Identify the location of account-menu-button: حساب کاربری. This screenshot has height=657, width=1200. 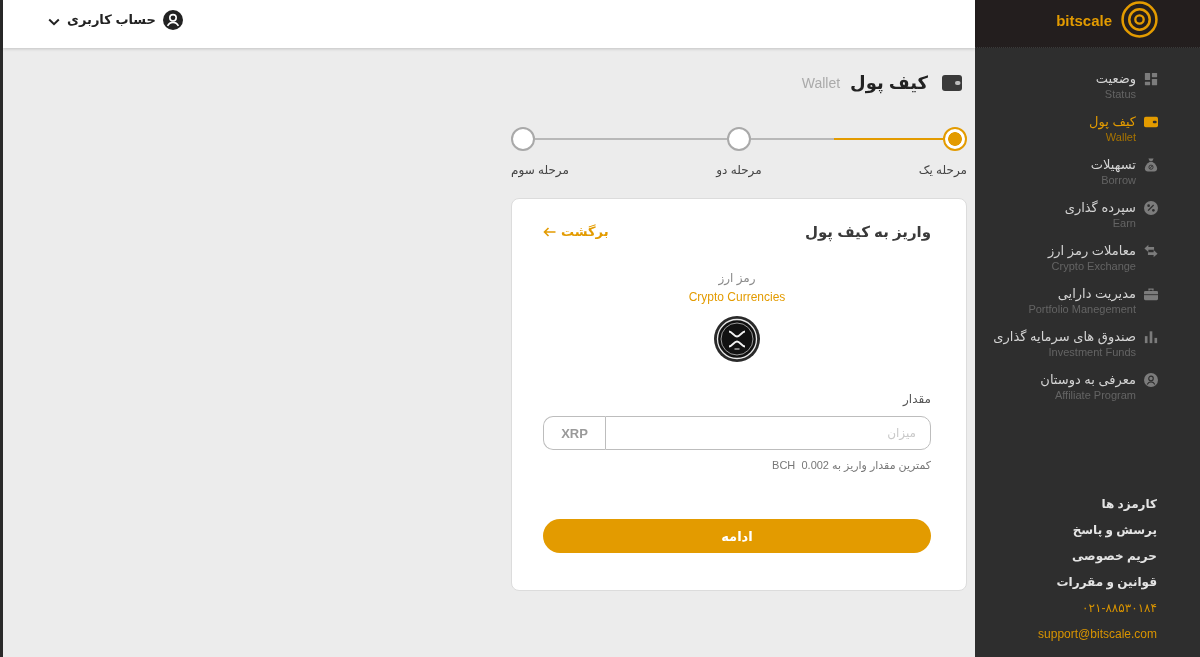
(115, 20).